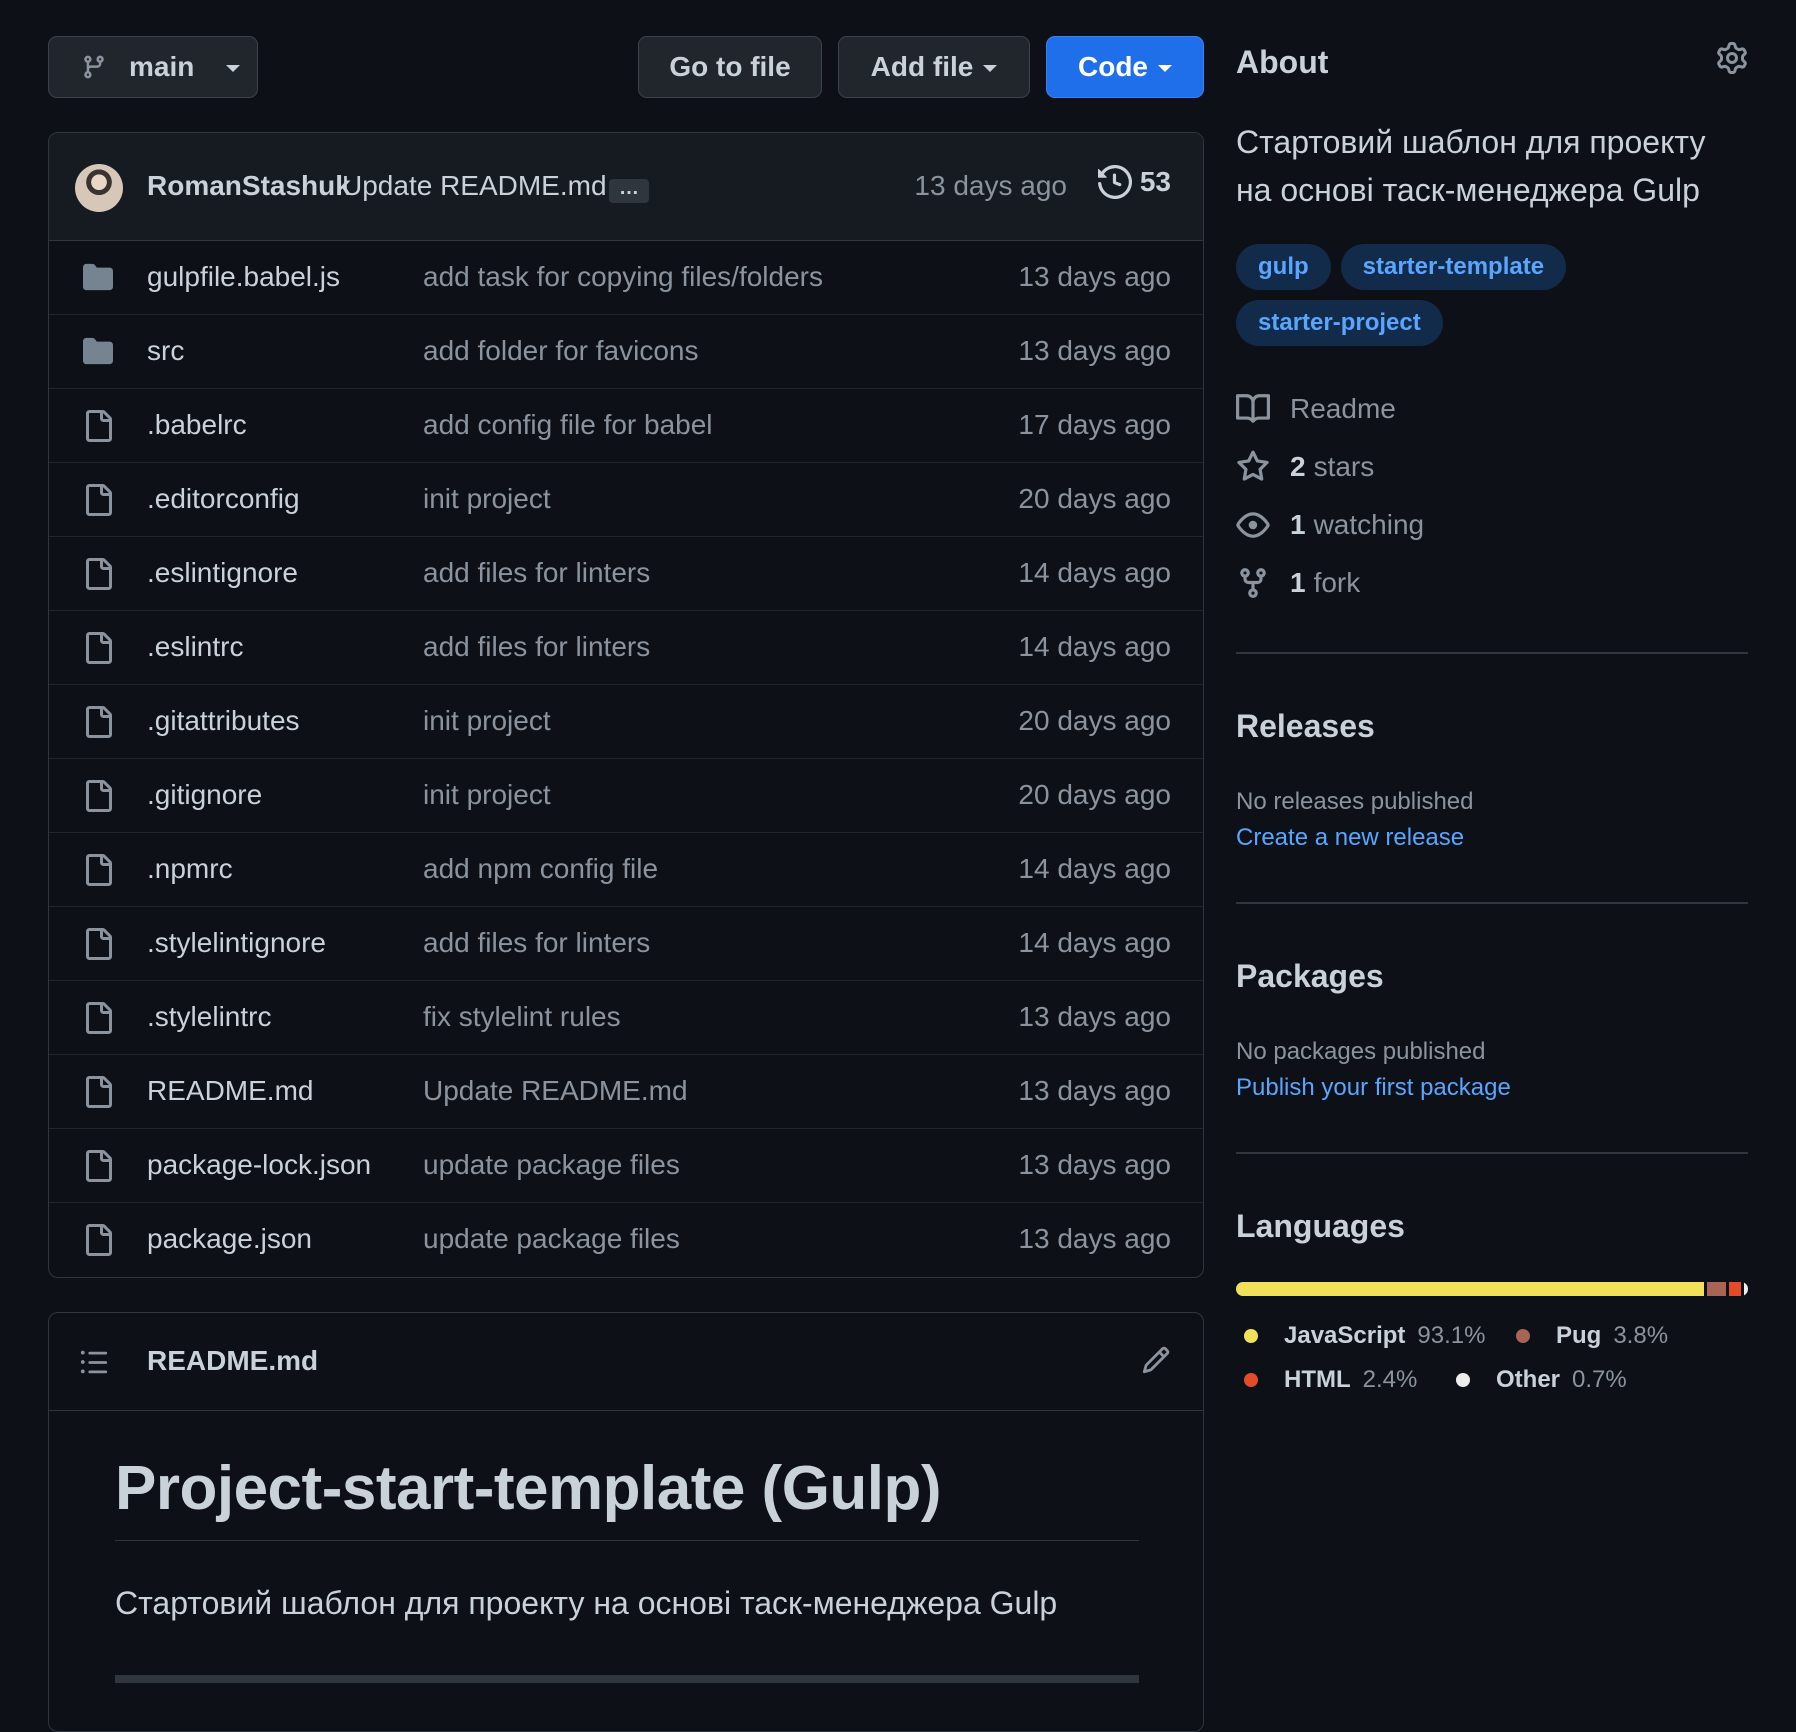 Image resolution: width=1796 pixels, height=1732 pixels. What do you see at coordinates (94, 1362) in the screenshot?
I see `list-unordered-icon` at bounding box center [94, 1362].